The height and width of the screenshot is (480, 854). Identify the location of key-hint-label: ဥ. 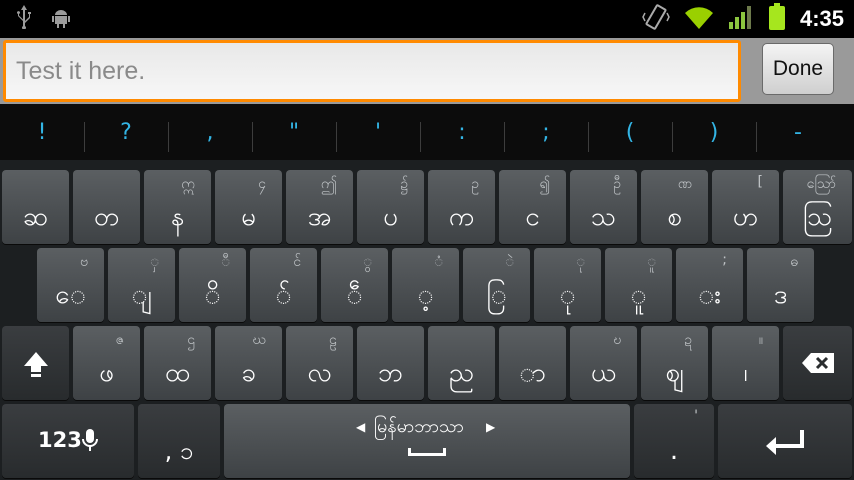
(475, 184).